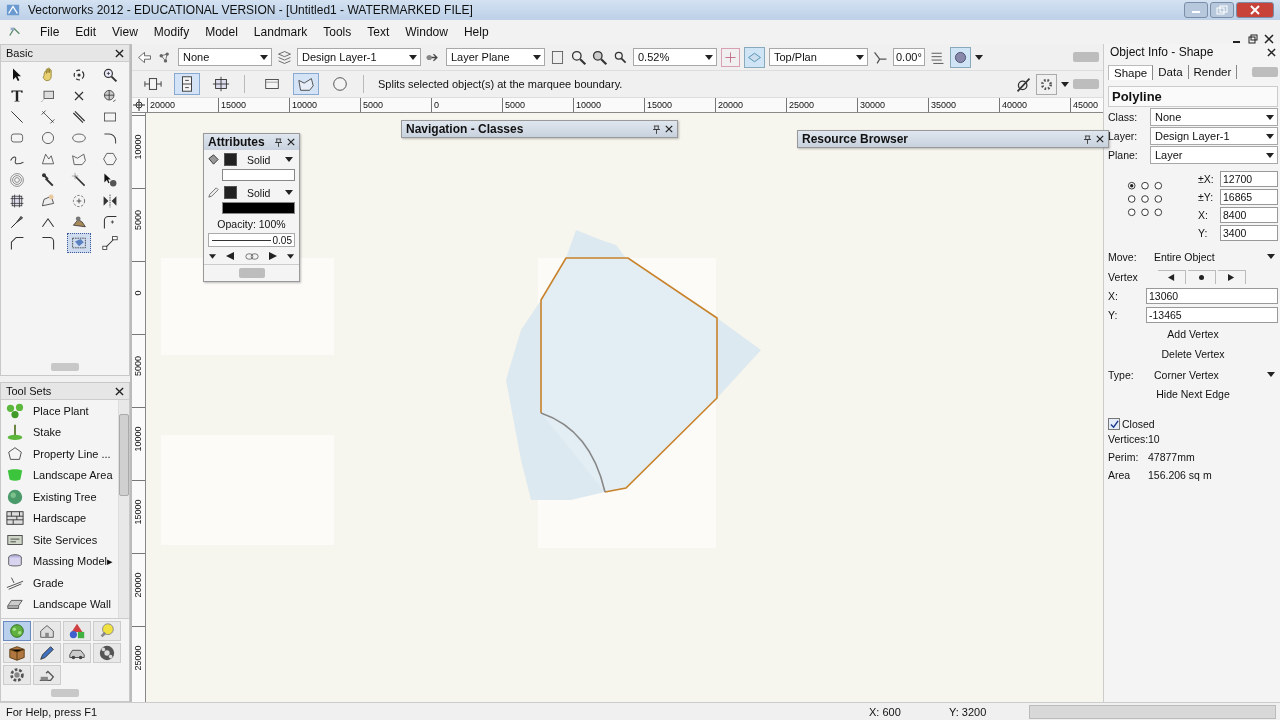 The width and height of the screenshot is (1280, 720). Describe the element at coordinates (1214, 117) in the screenshot. I see `property-dropdown: None` at that location.